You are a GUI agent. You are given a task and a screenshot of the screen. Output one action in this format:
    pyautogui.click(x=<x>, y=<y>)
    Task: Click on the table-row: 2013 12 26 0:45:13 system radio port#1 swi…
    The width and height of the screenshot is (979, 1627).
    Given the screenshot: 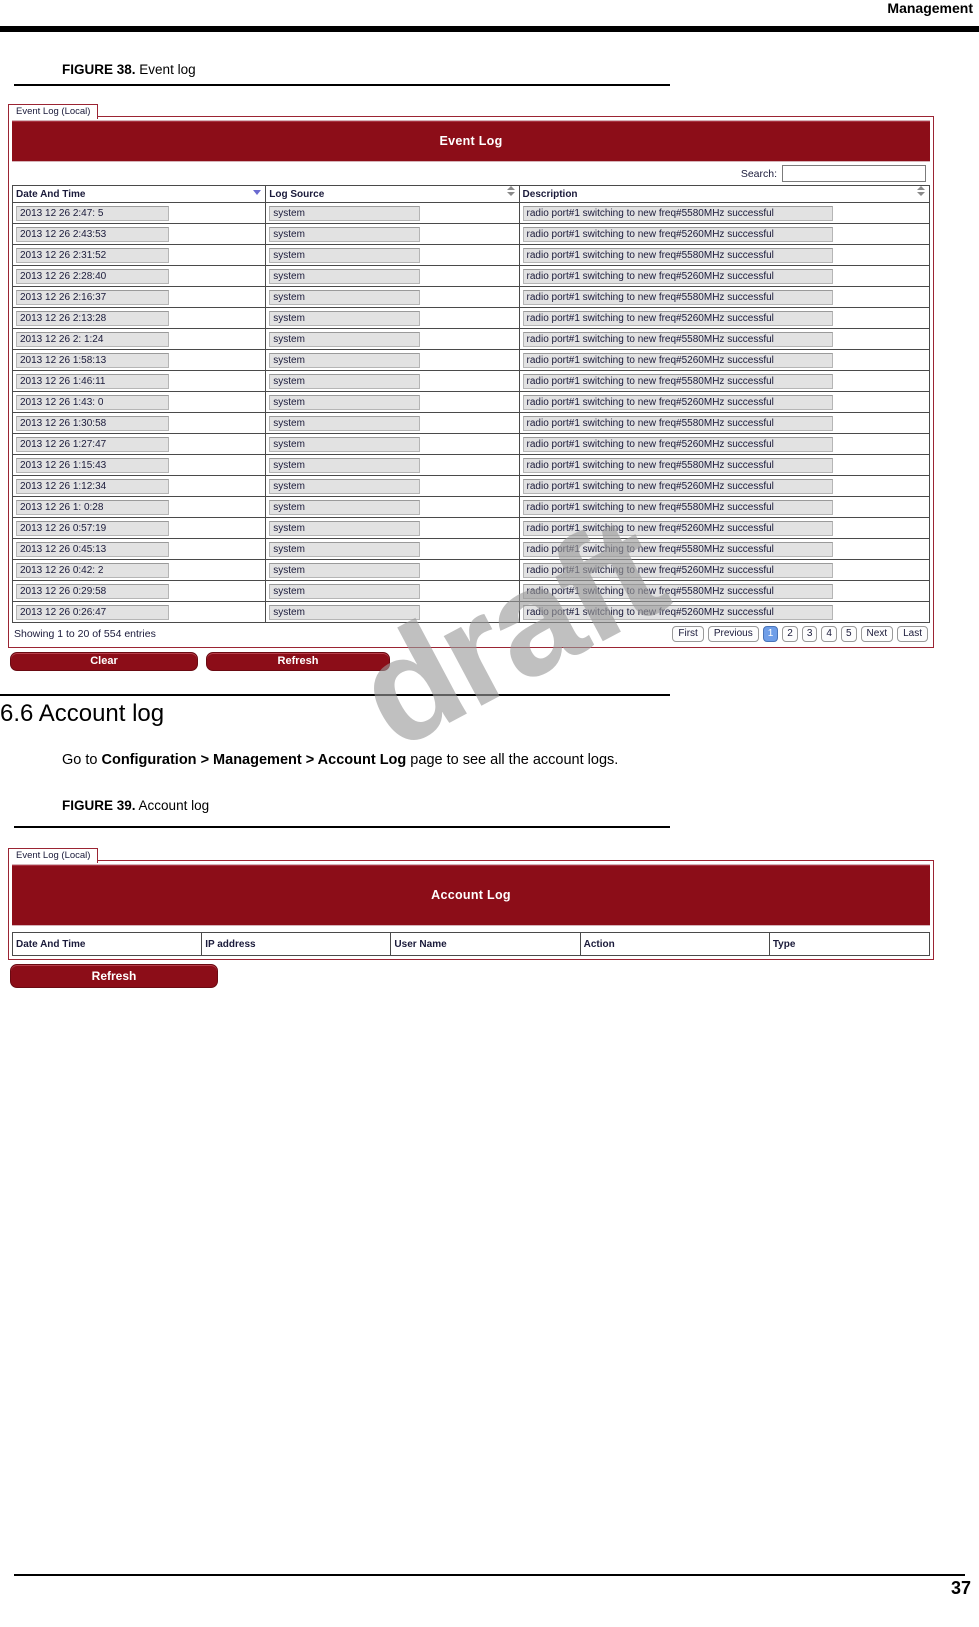 What is the action you would take?
    pyautogui.click(x=471, y=549)
    